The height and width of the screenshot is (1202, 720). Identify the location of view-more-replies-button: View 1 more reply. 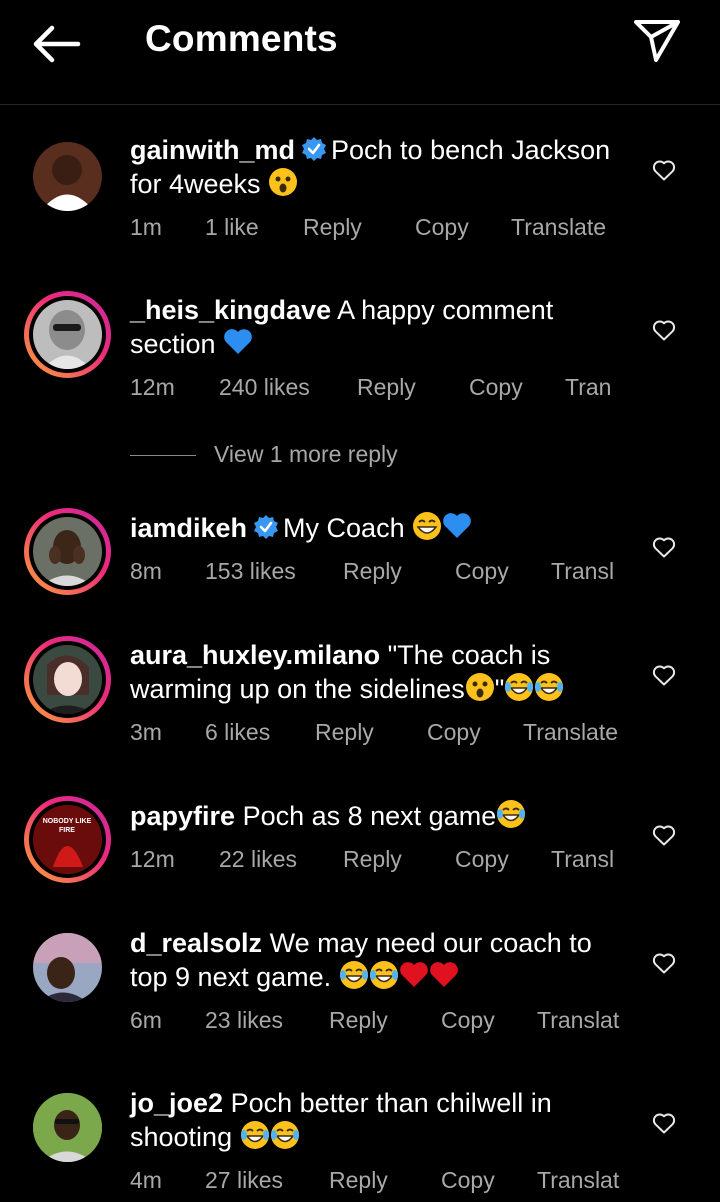
(264, 454).